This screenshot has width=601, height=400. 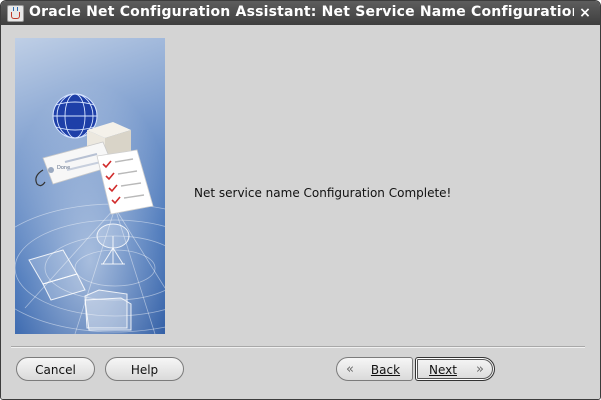 What do you see at coordinates (63, 168) in the screenshot?
I see `tag-label: Done` at bounding box center [63, 168].